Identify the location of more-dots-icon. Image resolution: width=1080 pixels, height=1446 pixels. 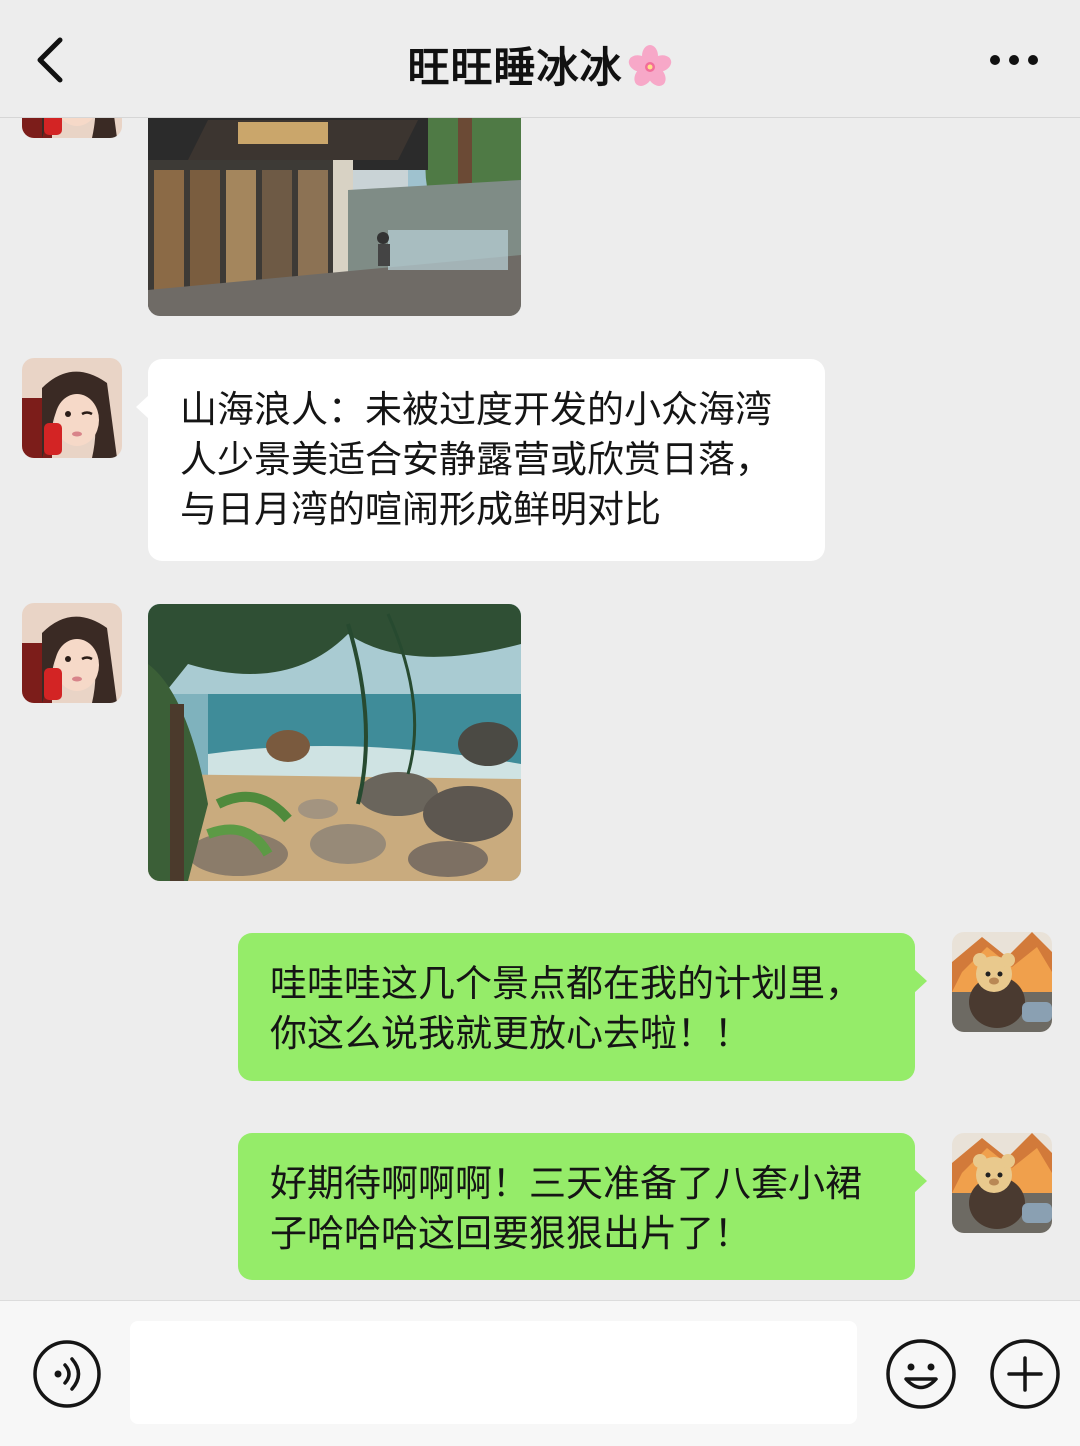
(1014, 60).